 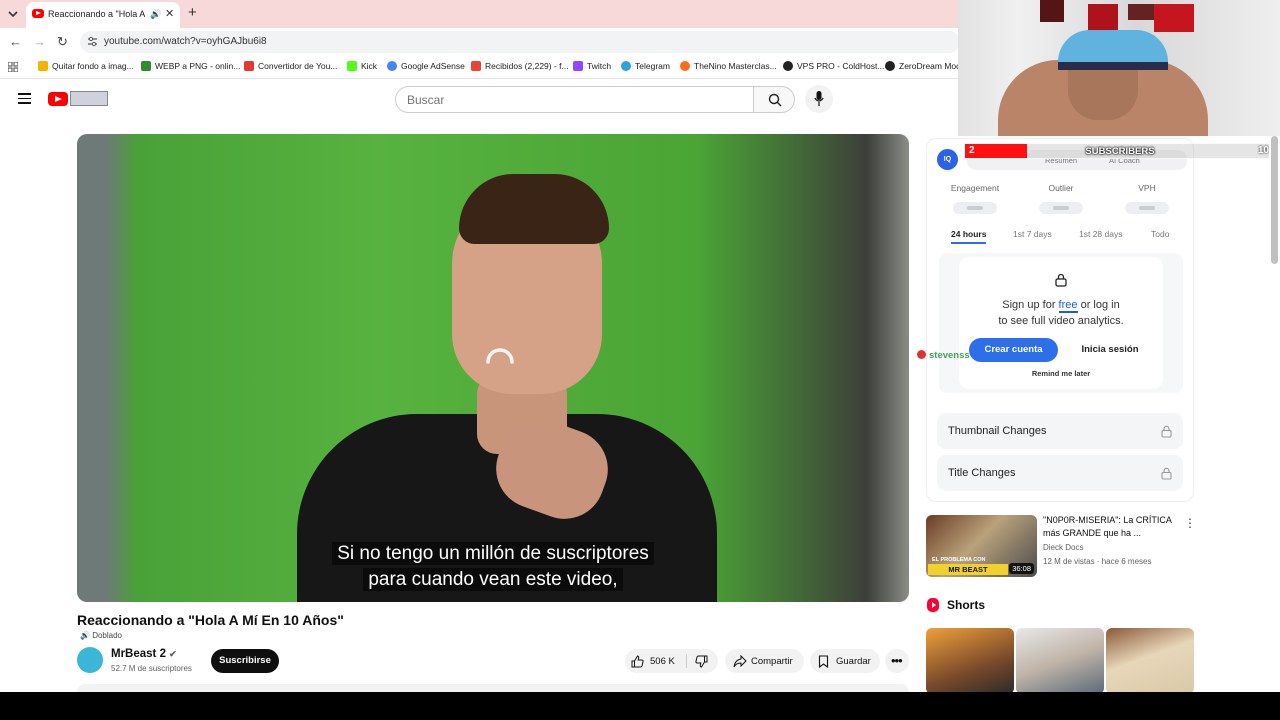 I want to click on more-vertical-icon: ⋮, so click(x=1190, y=523).